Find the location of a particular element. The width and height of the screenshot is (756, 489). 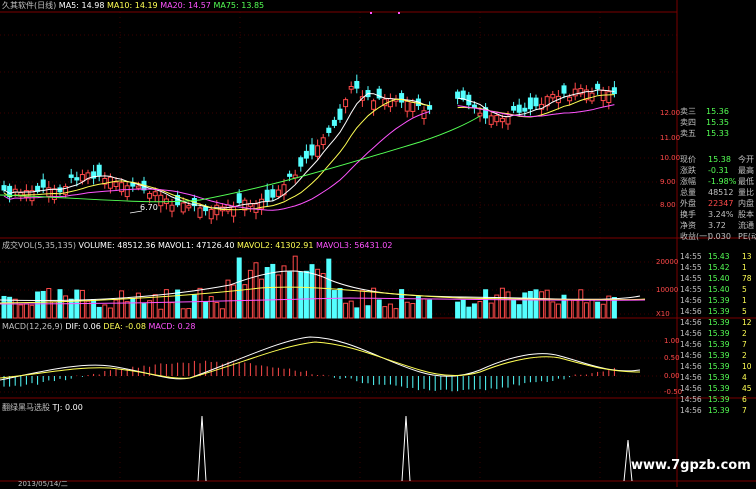

low-price-marker: 6.70 is located at coordinates (149, 207).